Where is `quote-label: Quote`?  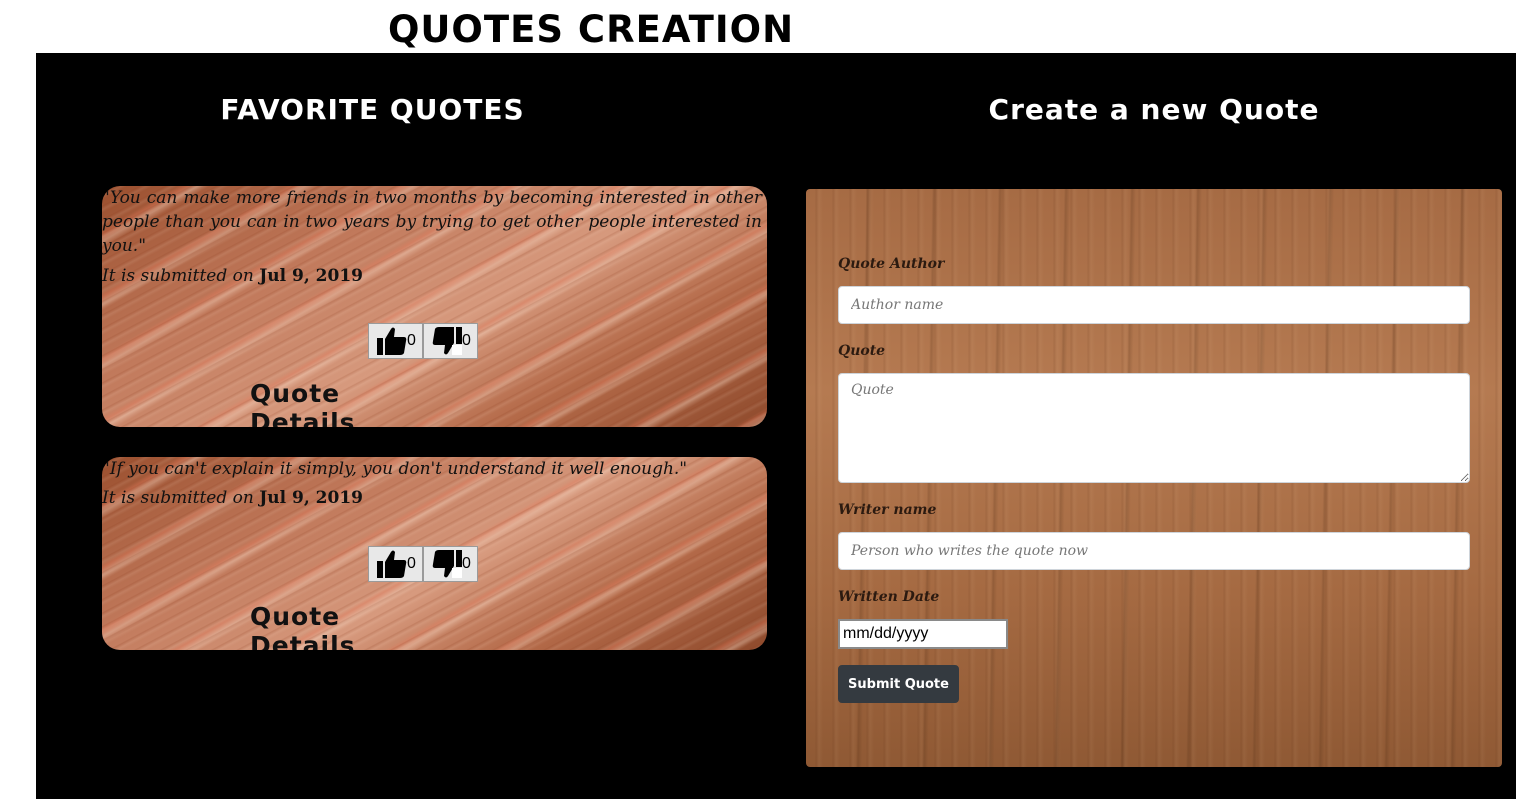
quote-label: Quote is located at coordinates (862, 351).